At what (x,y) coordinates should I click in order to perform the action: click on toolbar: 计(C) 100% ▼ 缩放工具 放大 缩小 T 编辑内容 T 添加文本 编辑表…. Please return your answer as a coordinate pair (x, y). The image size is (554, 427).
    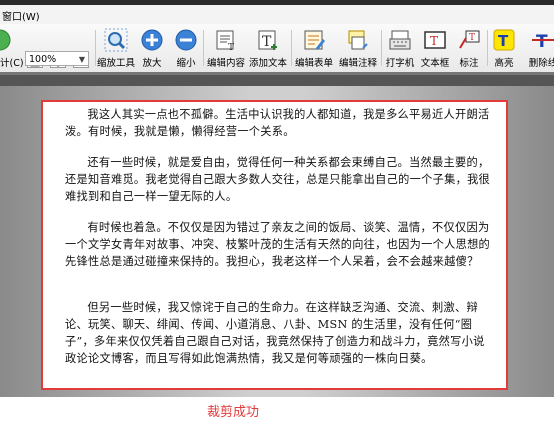
    Looking at the image, I should click on (277, 48).